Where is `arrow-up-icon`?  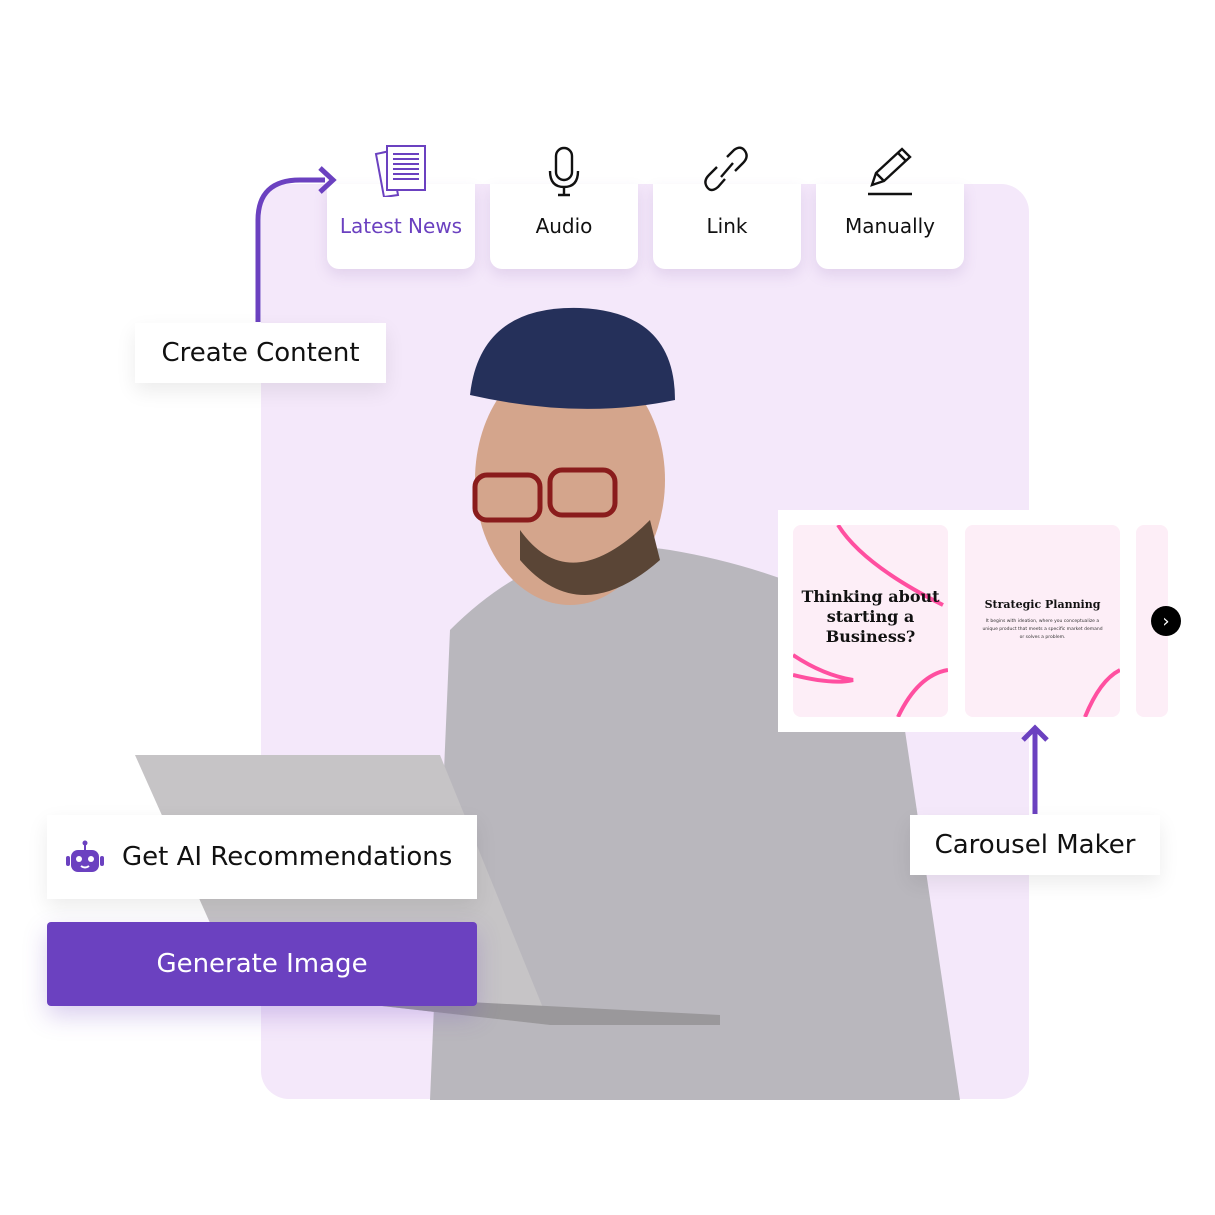
arrow-up-icon is located at coordinates (1035, 769).